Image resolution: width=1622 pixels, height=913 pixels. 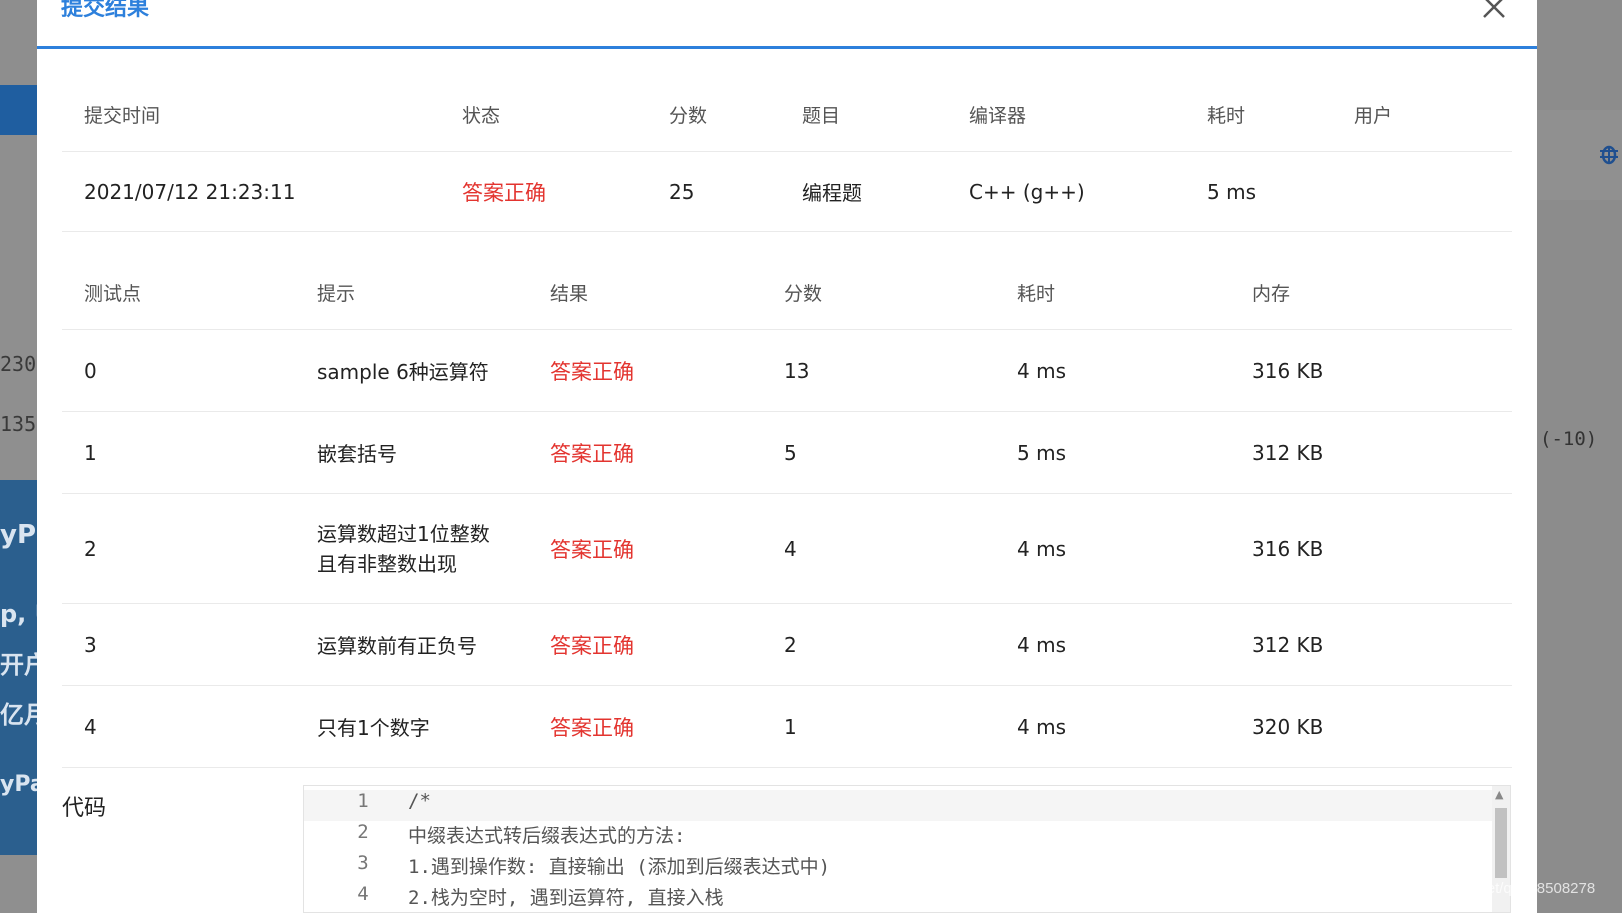 What do you see at coordinates (1027, 191) in the screenshot?
I see `compiler: C++ (g++)` at bounding box center [1027, 191].